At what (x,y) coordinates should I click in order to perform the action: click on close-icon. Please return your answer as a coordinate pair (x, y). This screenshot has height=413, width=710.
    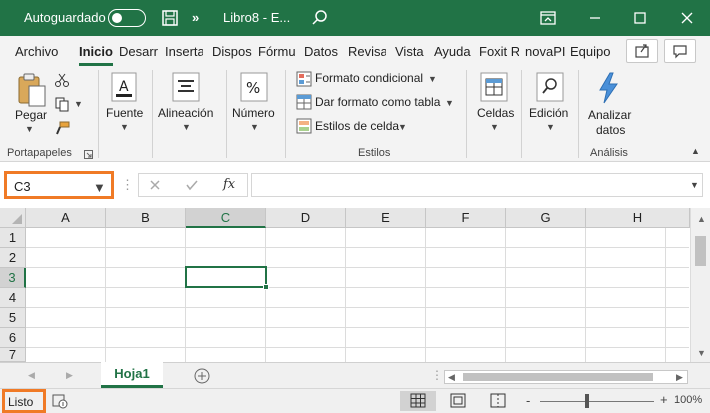
    Looking at the image, I should click on (687, 18).